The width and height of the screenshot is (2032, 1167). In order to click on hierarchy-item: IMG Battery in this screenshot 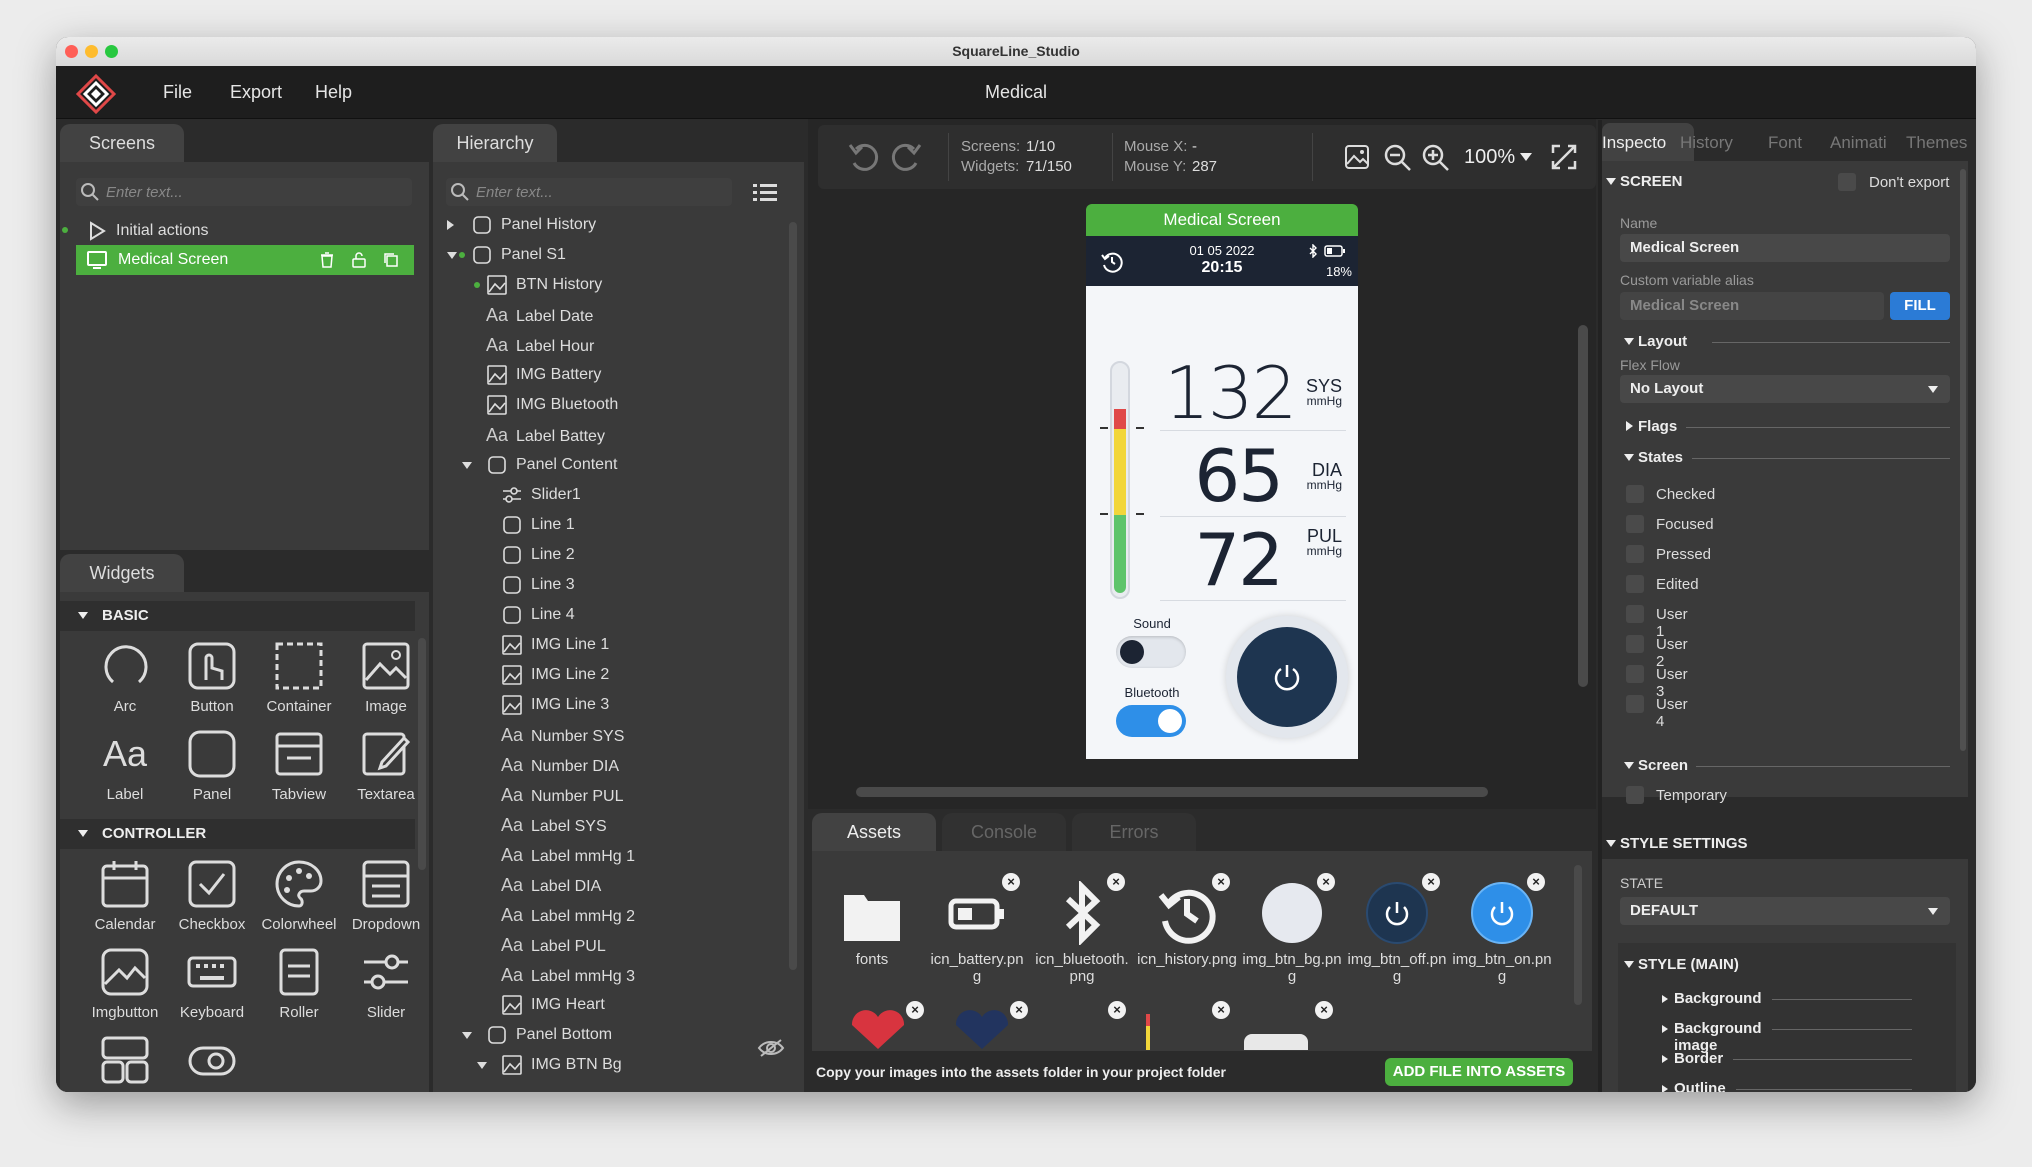, I will do `click(543, 375)`.